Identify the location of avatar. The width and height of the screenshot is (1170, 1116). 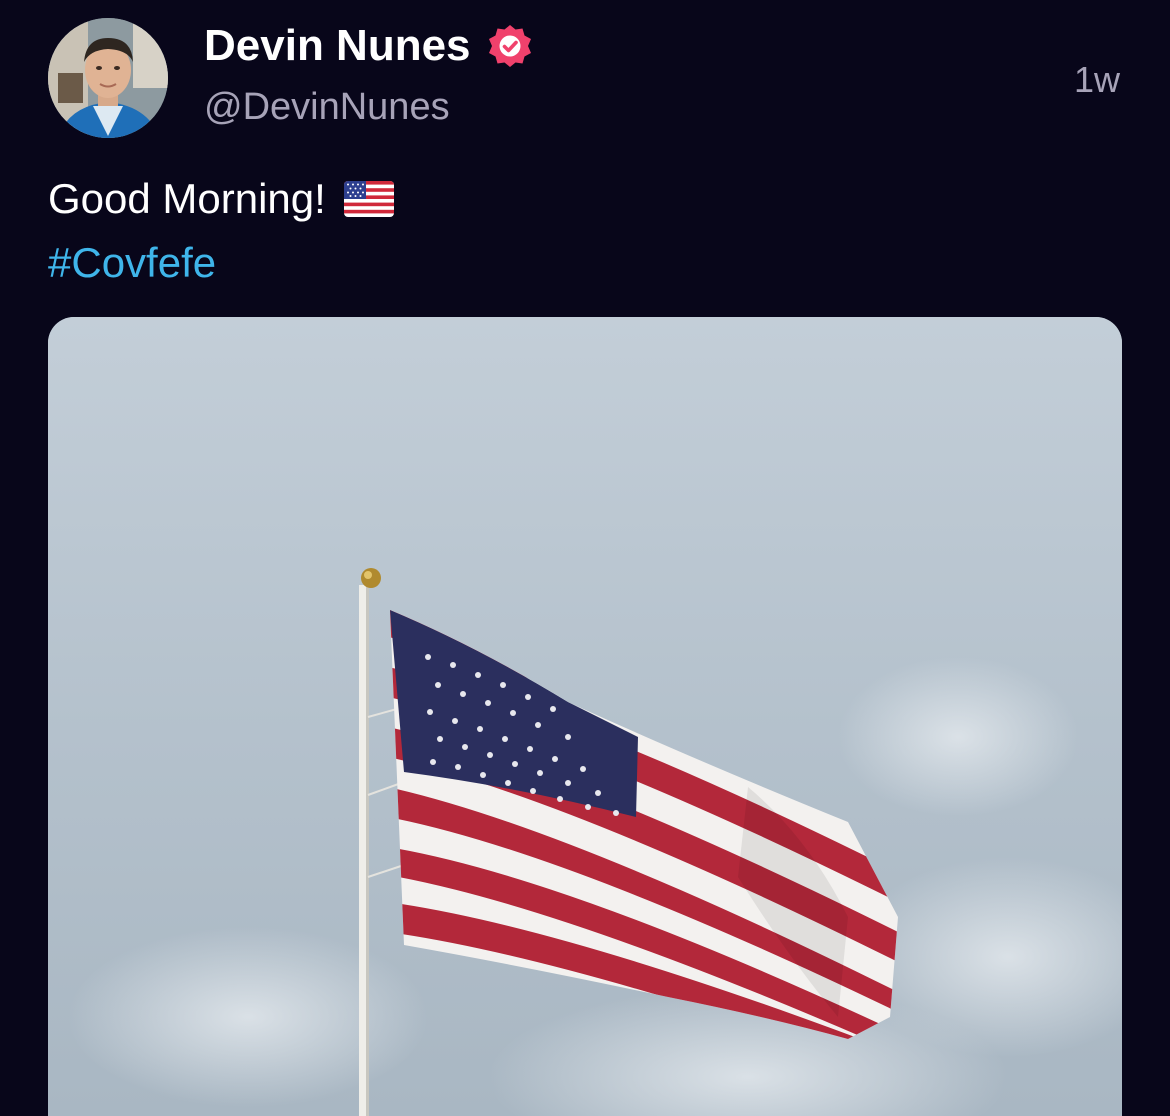
(108, 78).